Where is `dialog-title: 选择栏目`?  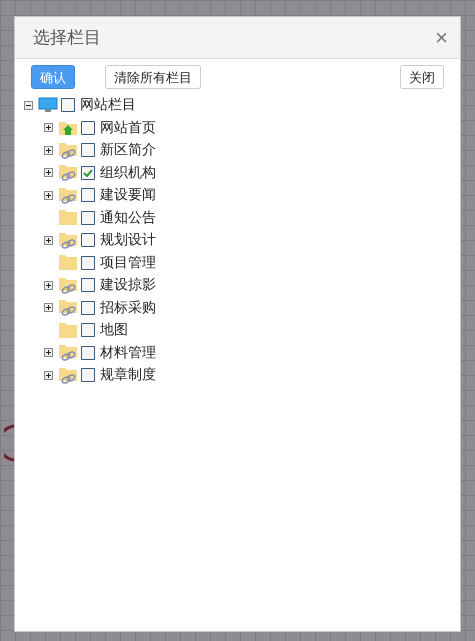 dialog-title: 选择栏目 is located at coordinates (67, 38).